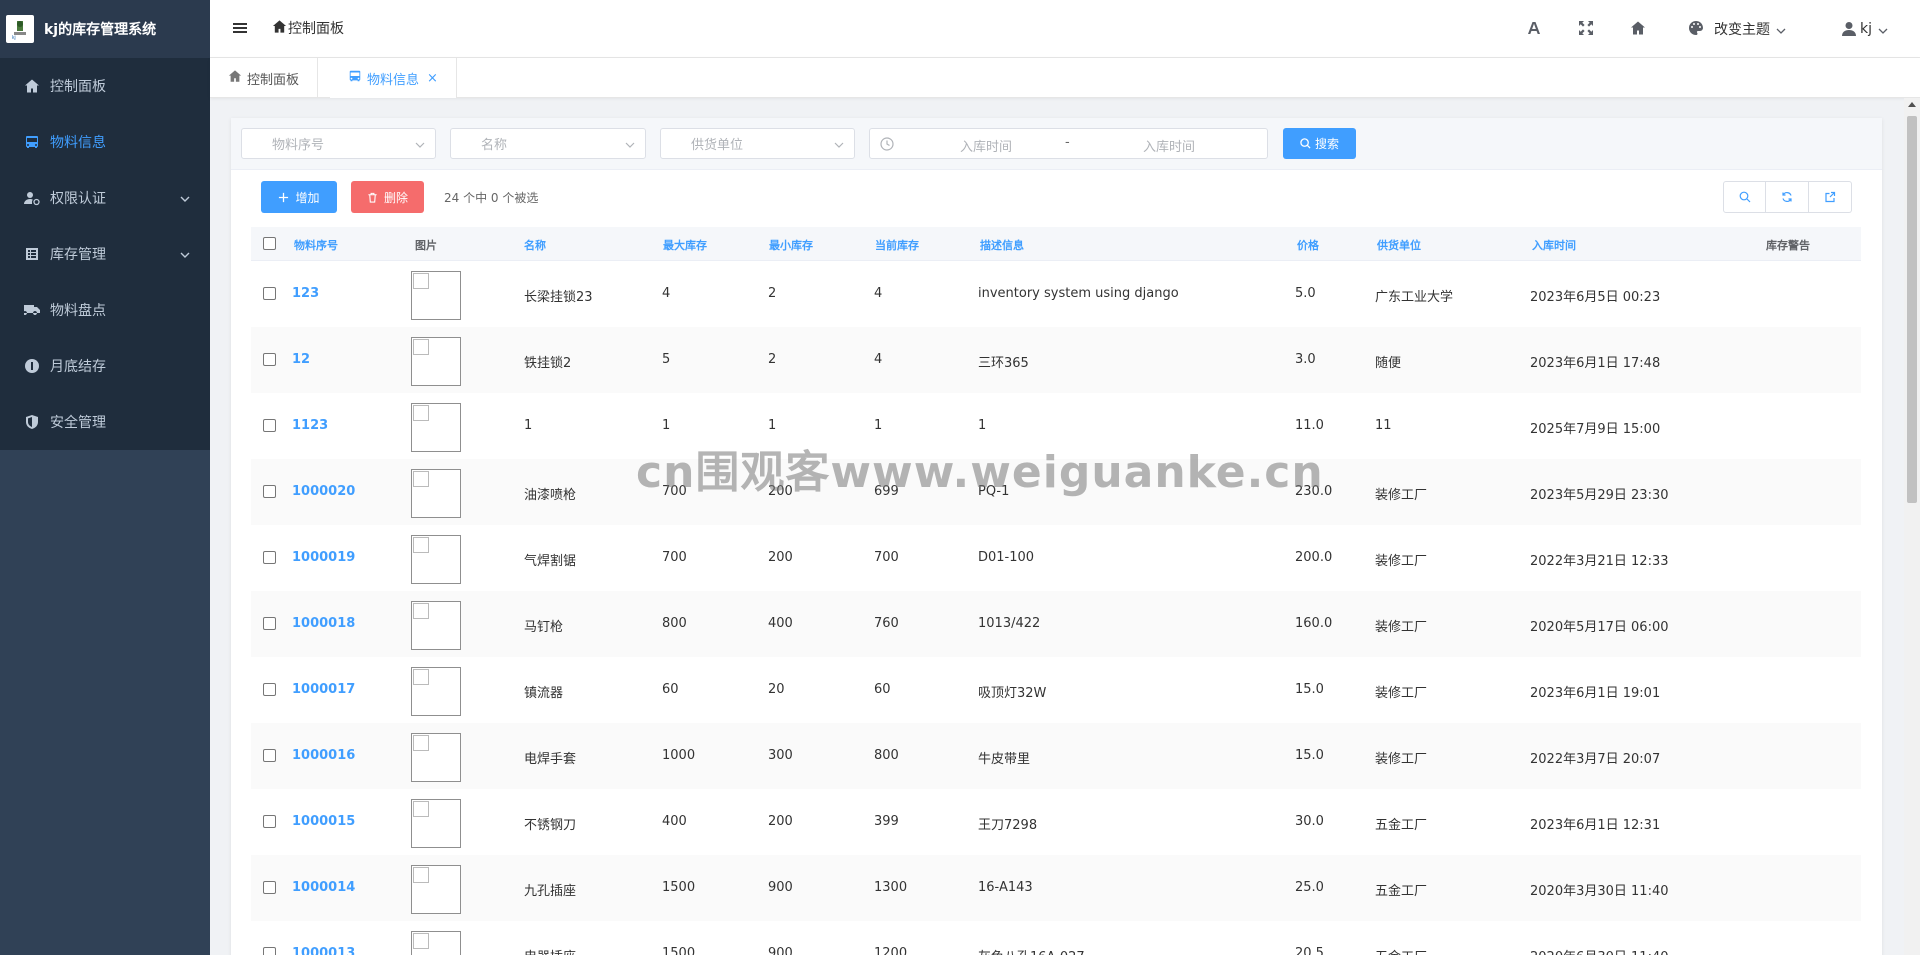  I want to click on cell-name: 油漆喷枪, so click(550, 495).